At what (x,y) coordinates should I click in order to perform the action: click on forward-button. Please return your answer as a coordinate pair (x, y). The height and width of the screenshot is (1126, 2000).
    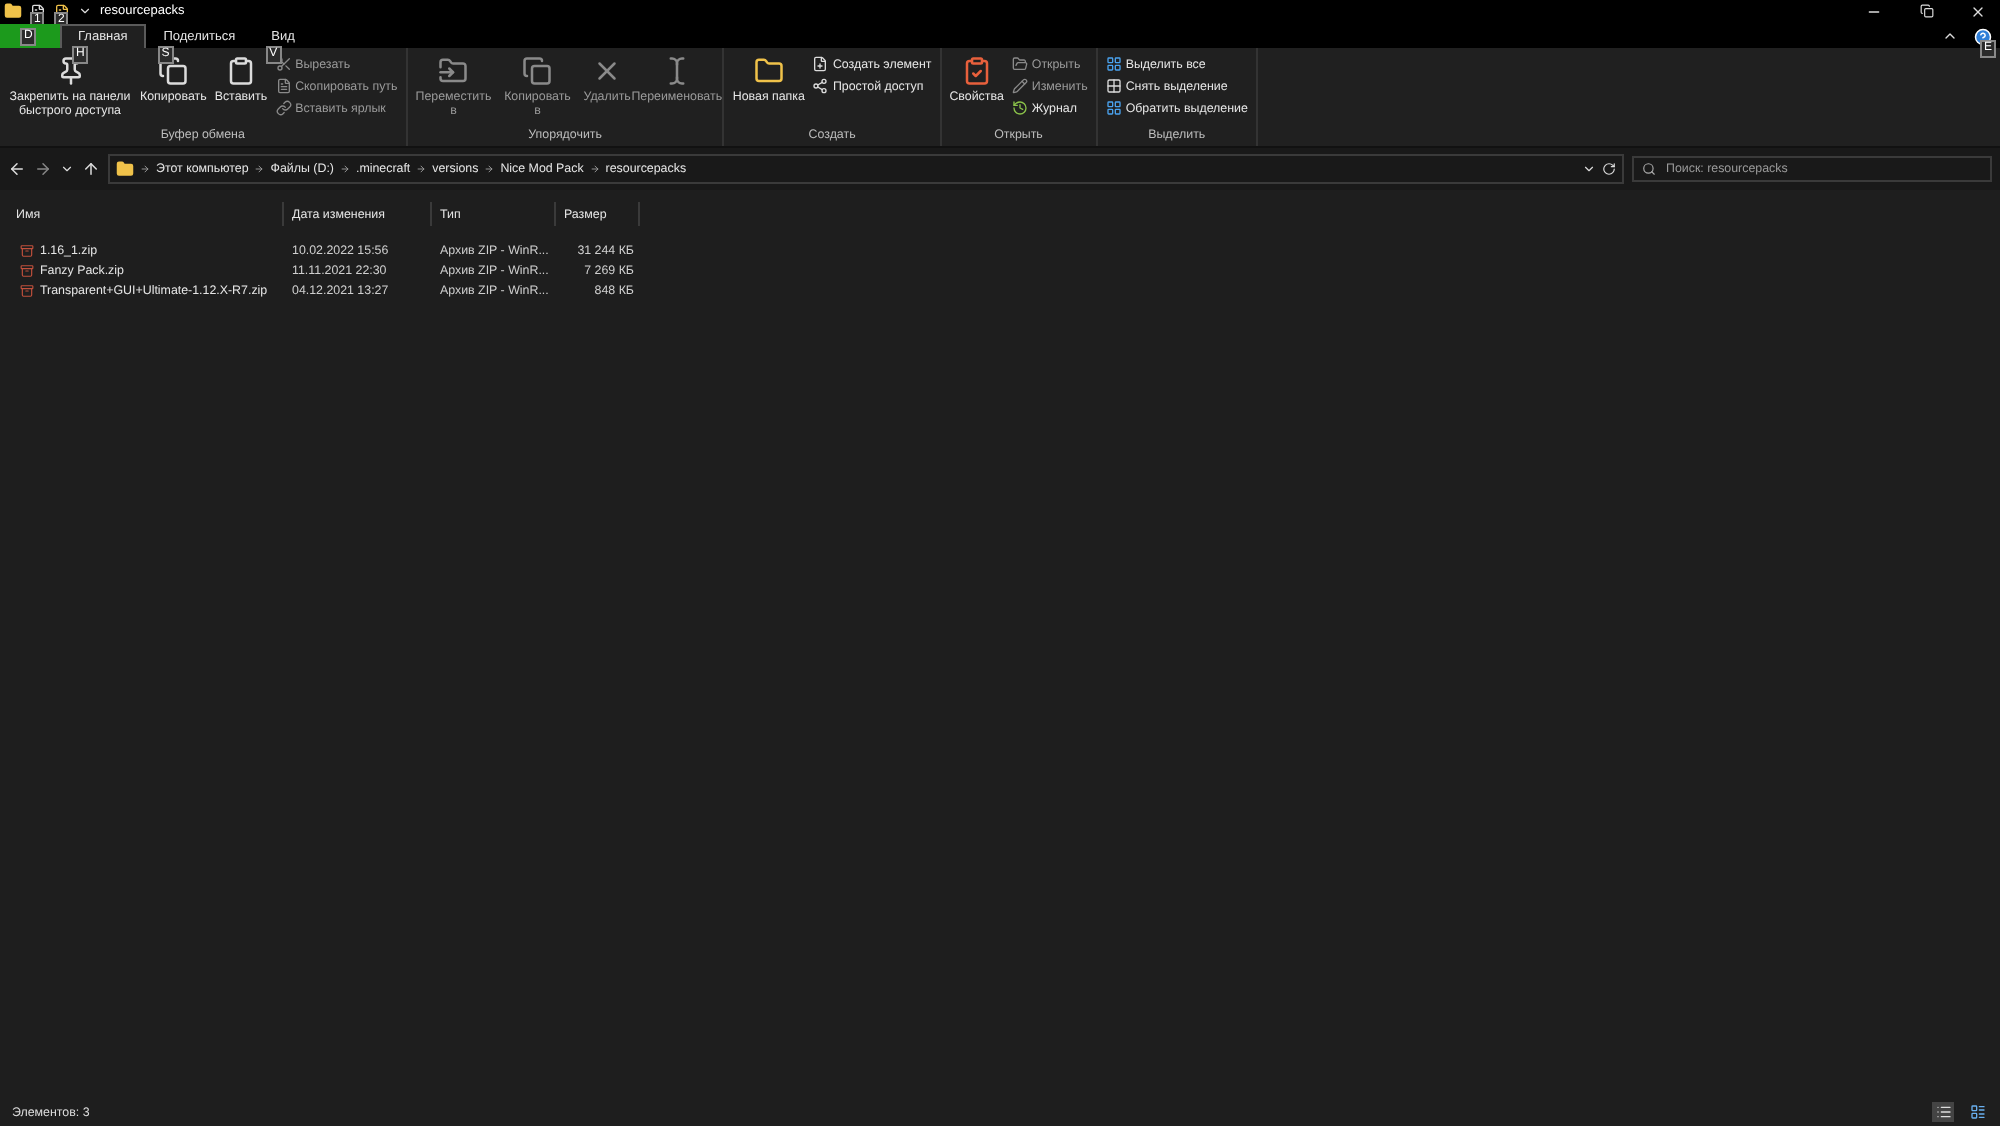
    Looking at the image, I should click on (43, 169).